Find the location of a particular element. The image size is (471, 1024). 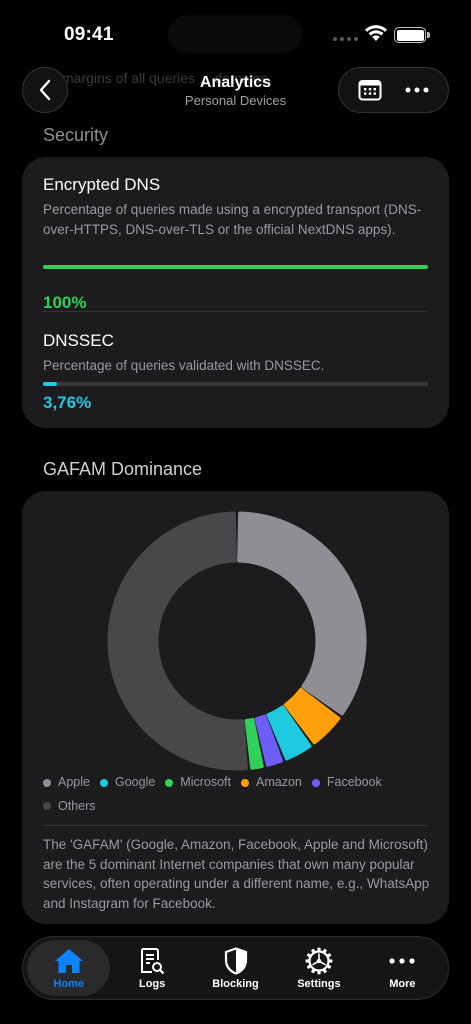

tab-bar: Home Logs Blocking Settings More is located at coordinates (235, 968).